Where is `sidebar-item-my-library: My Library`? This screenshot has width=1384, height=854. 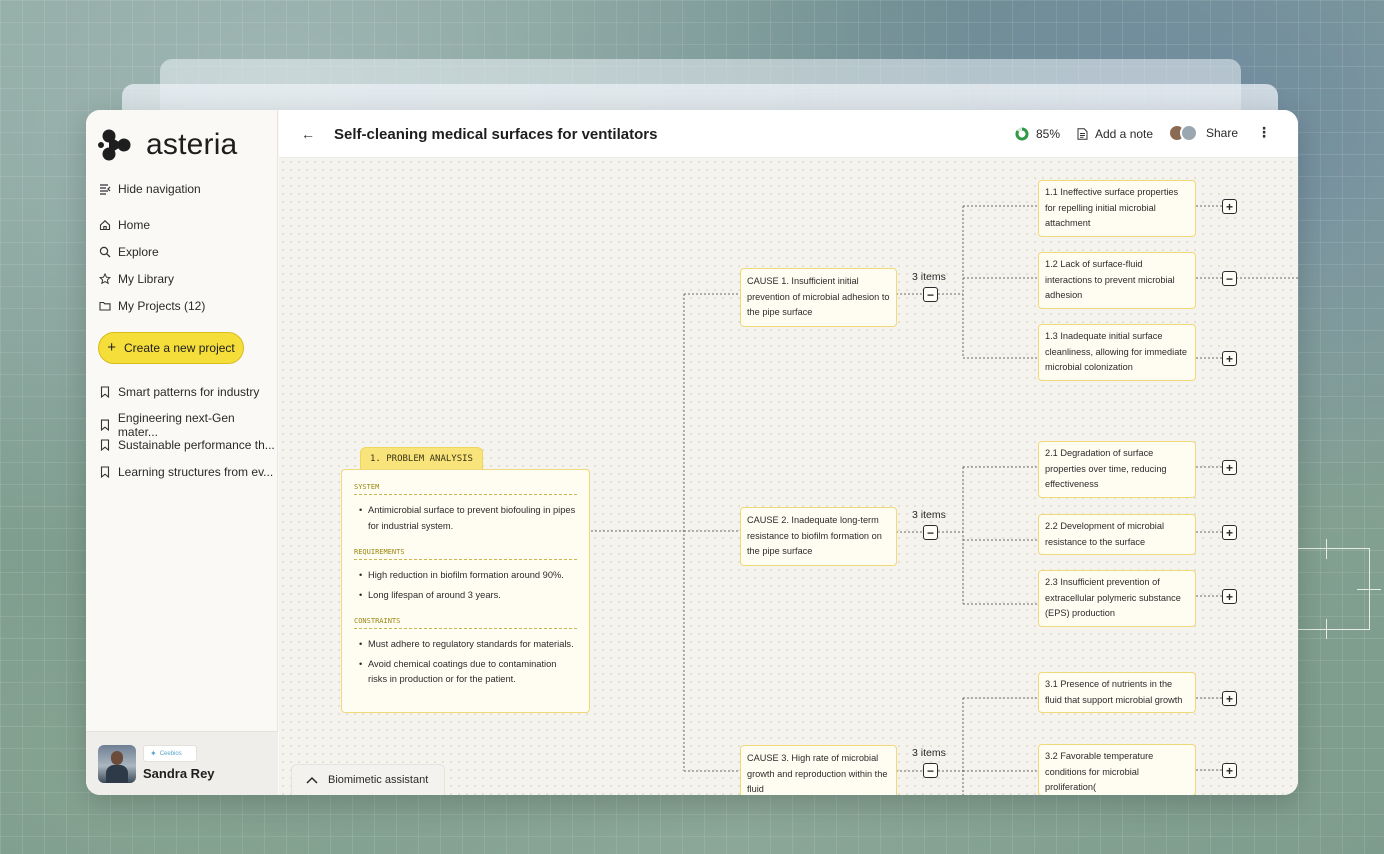 sidebar-item-my-library: My Library is located at coordinates (136, 279).